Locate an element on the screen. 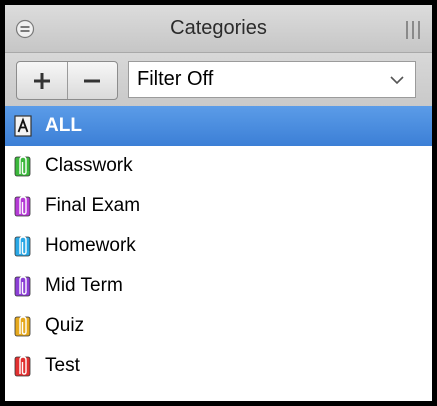  category-item: Final Exam is located at coordinates (218, 206).